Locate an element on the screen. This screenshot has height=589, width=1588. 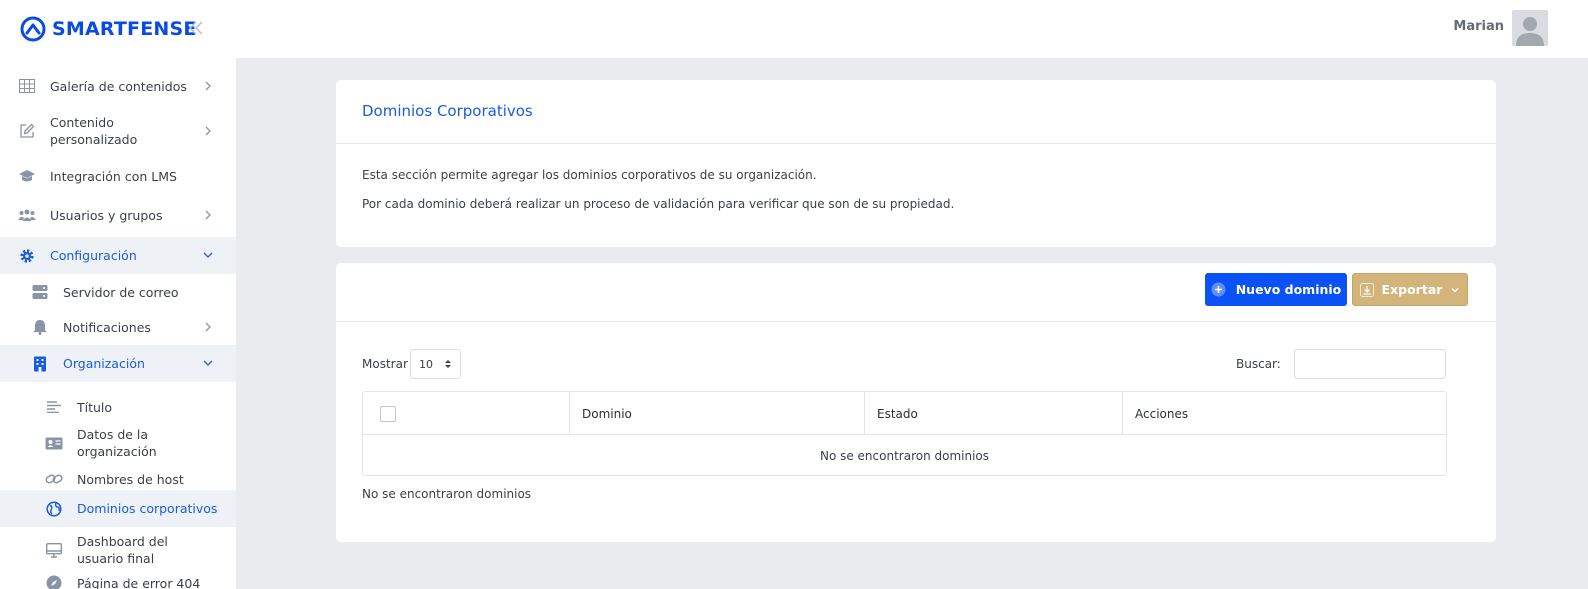
compass-icon is located at coordinates (54, 581).